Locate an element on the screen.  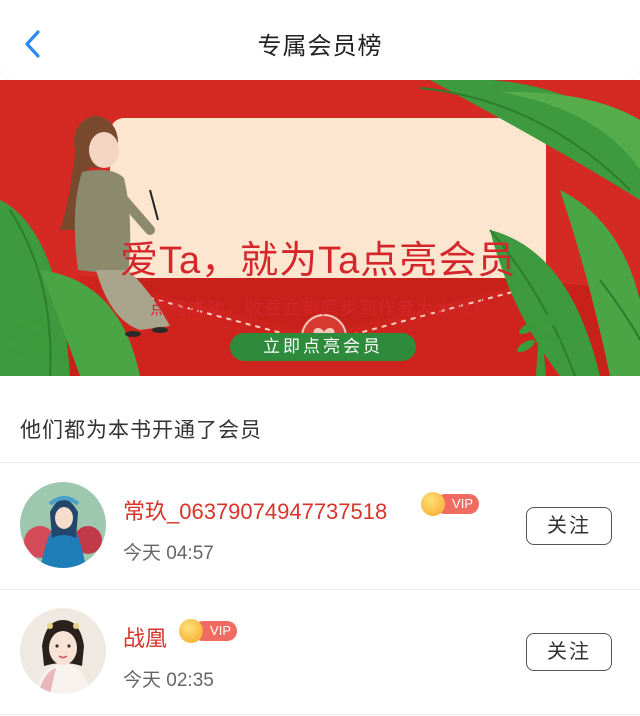
nav-header: 专属会员榜 is located at coordinates (320, 40).